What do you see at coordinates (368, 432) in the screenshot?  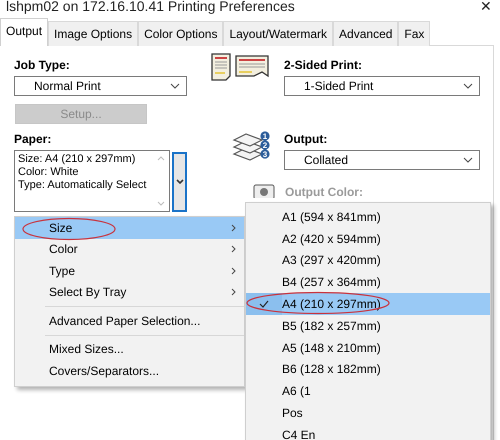 I see `menu-item: C4 En` at bounding box center [368, 432].